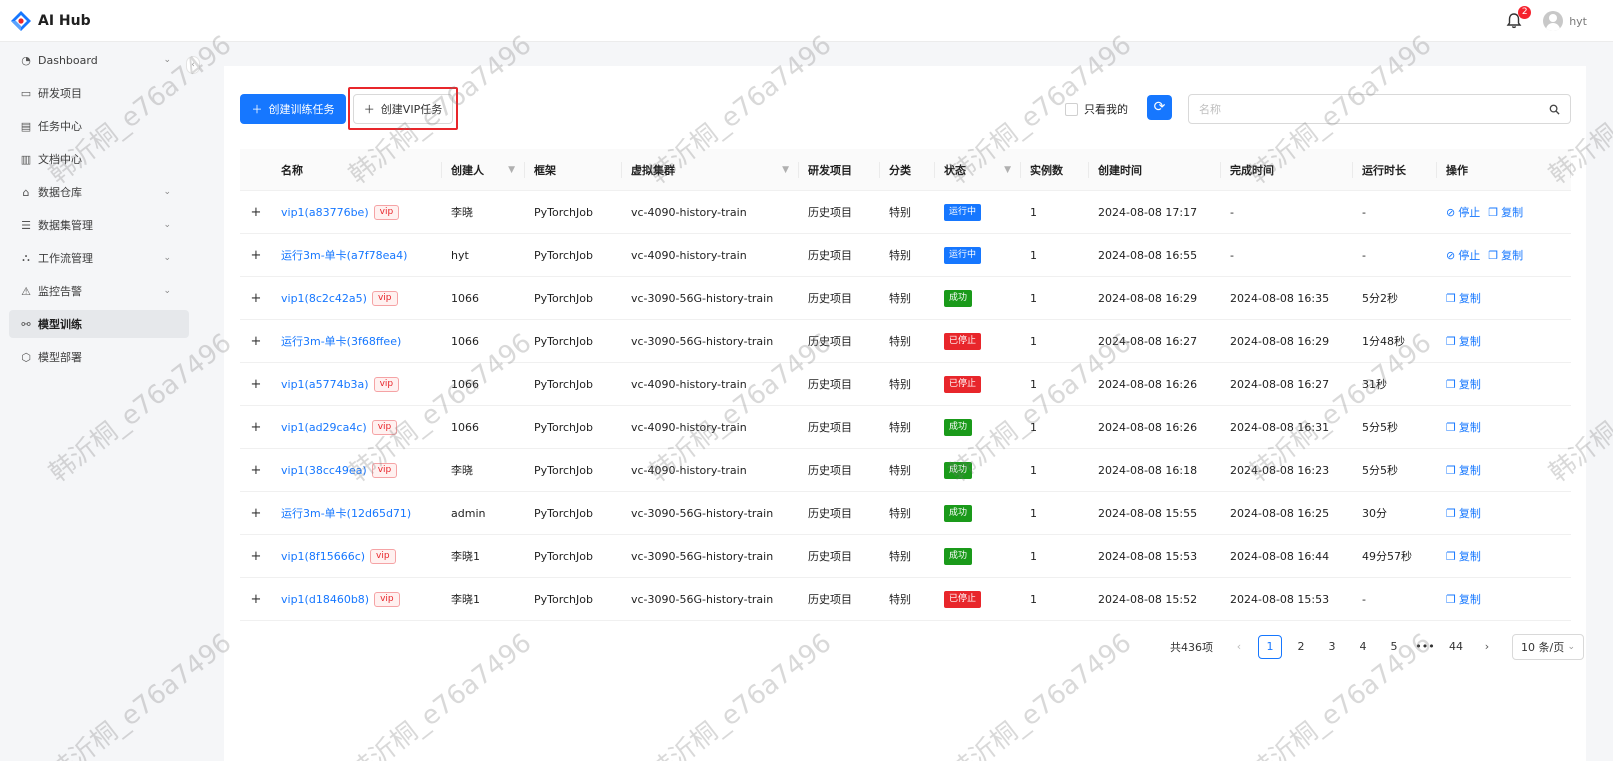 The height and width of the screenshot is (761, 1613). What do you see at coordinates (99, 93) in the screenshot?
I see `sidebar-item-1: ▭ 研发项目` at bounding box center [99, 93].